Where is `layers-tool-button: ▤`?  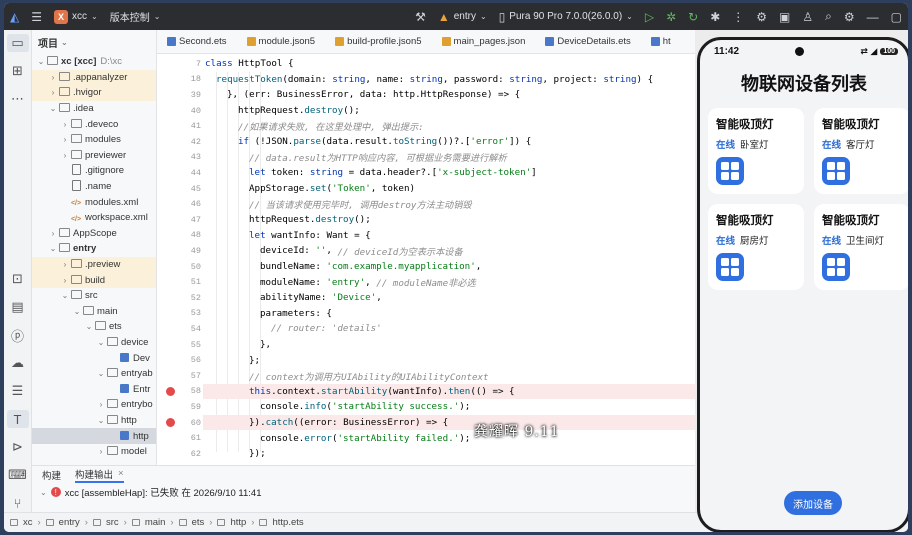
layers-tool-button: ▤ is located at coordinates (18, 307).